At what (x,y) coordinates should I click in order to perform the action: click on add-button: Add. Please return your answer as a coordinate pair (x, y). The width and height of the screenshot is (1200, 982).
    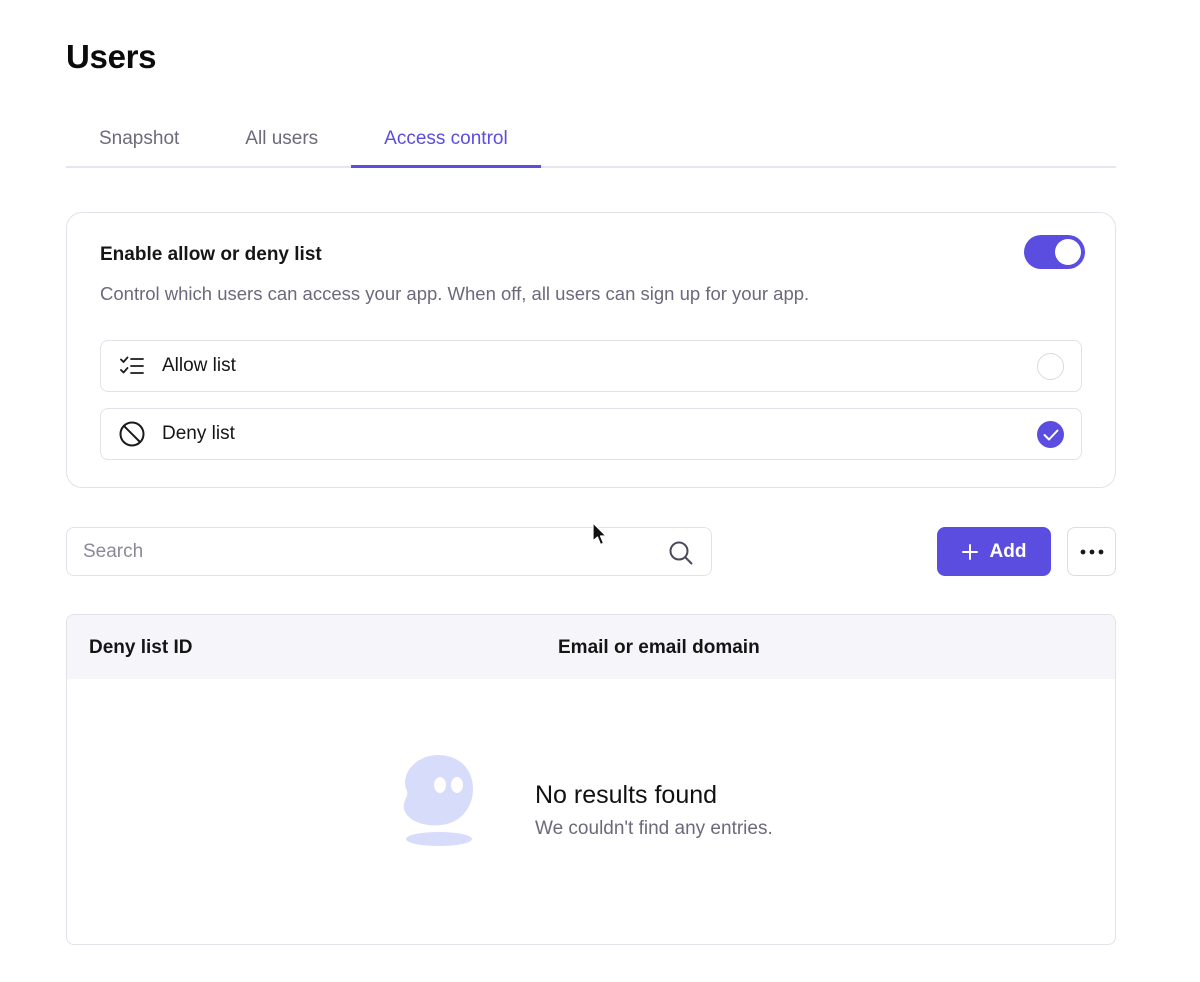
    Looking at the image, I should click on (994, 551).